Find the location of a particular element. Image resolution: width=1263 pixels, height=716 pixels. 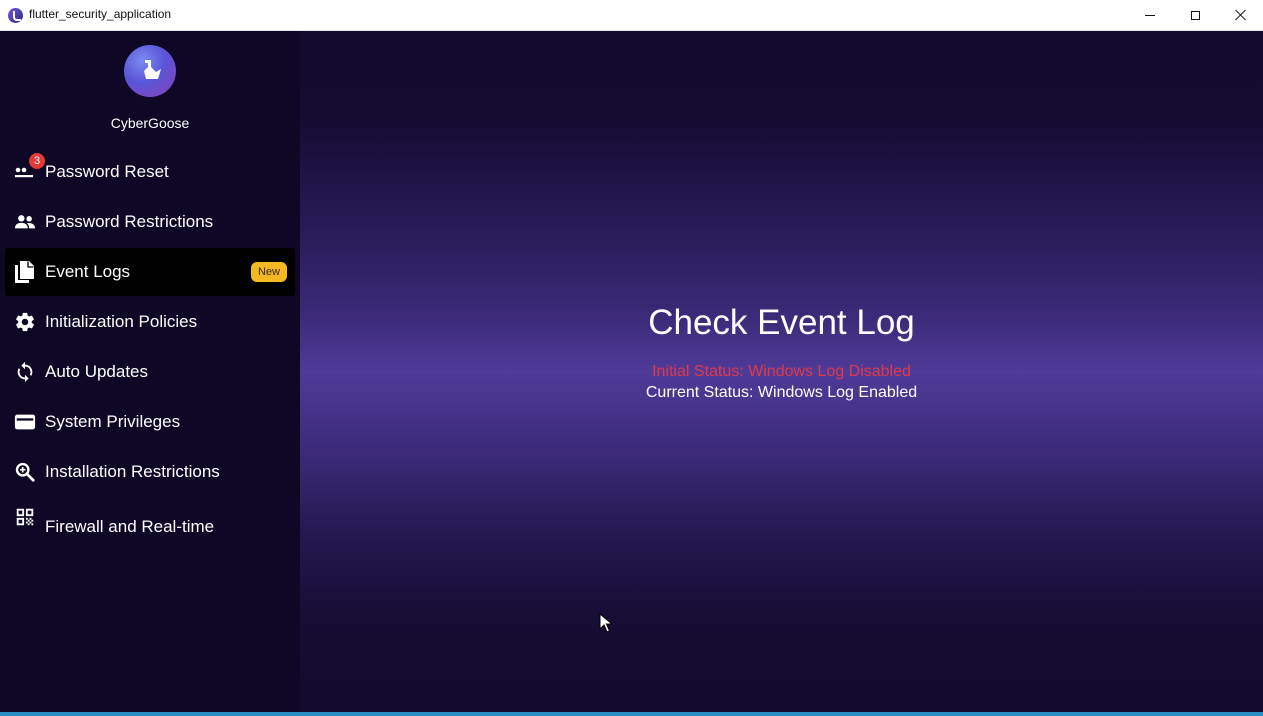

window-titlebar: flutter_security_application is located at coordinates (631, 15).